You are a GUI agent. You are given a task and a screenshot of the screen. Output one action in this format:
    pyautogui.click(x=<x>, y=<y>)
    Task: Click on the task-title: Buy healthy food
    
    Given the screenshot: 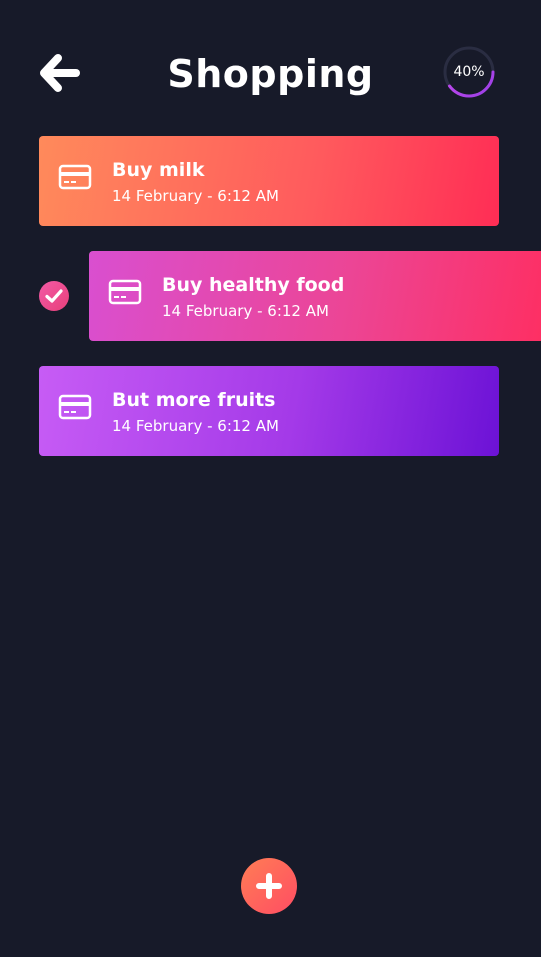 What is the action you would take?
    pyautogui.click(x=253, y=285)
    